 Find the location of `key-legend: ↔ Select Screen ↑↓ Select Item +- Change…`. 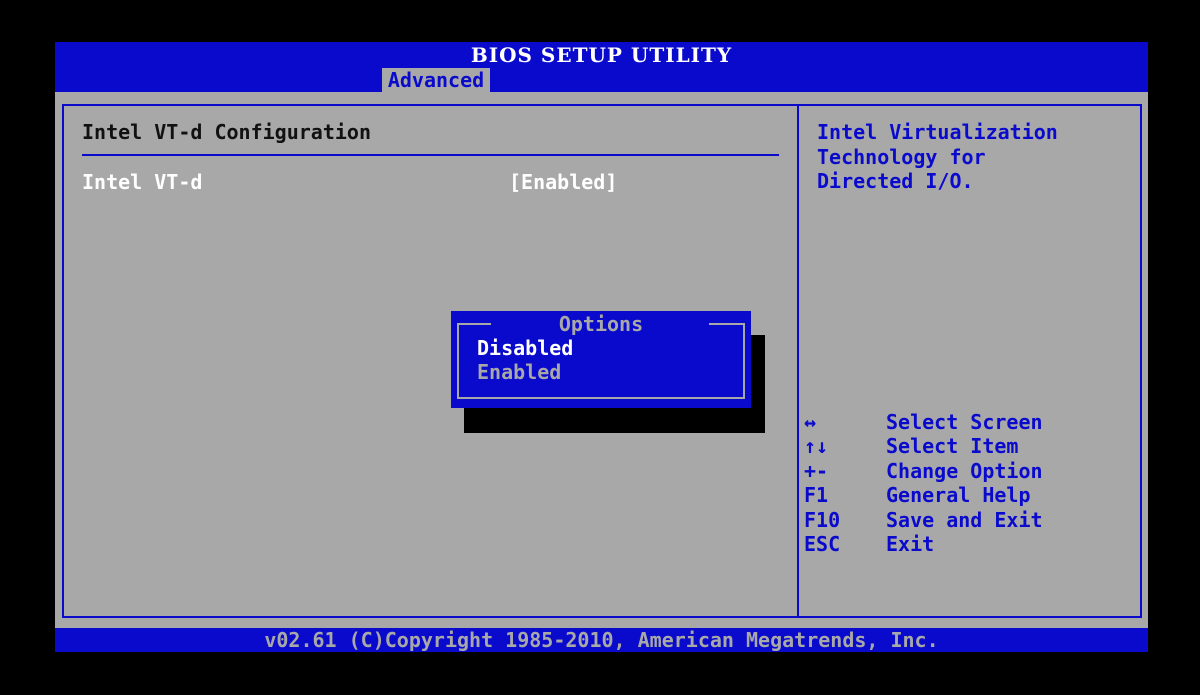

key-legend: ↔ Select Screen ↑↓ Select Item +- Change… is located at coordinates (969, 483).